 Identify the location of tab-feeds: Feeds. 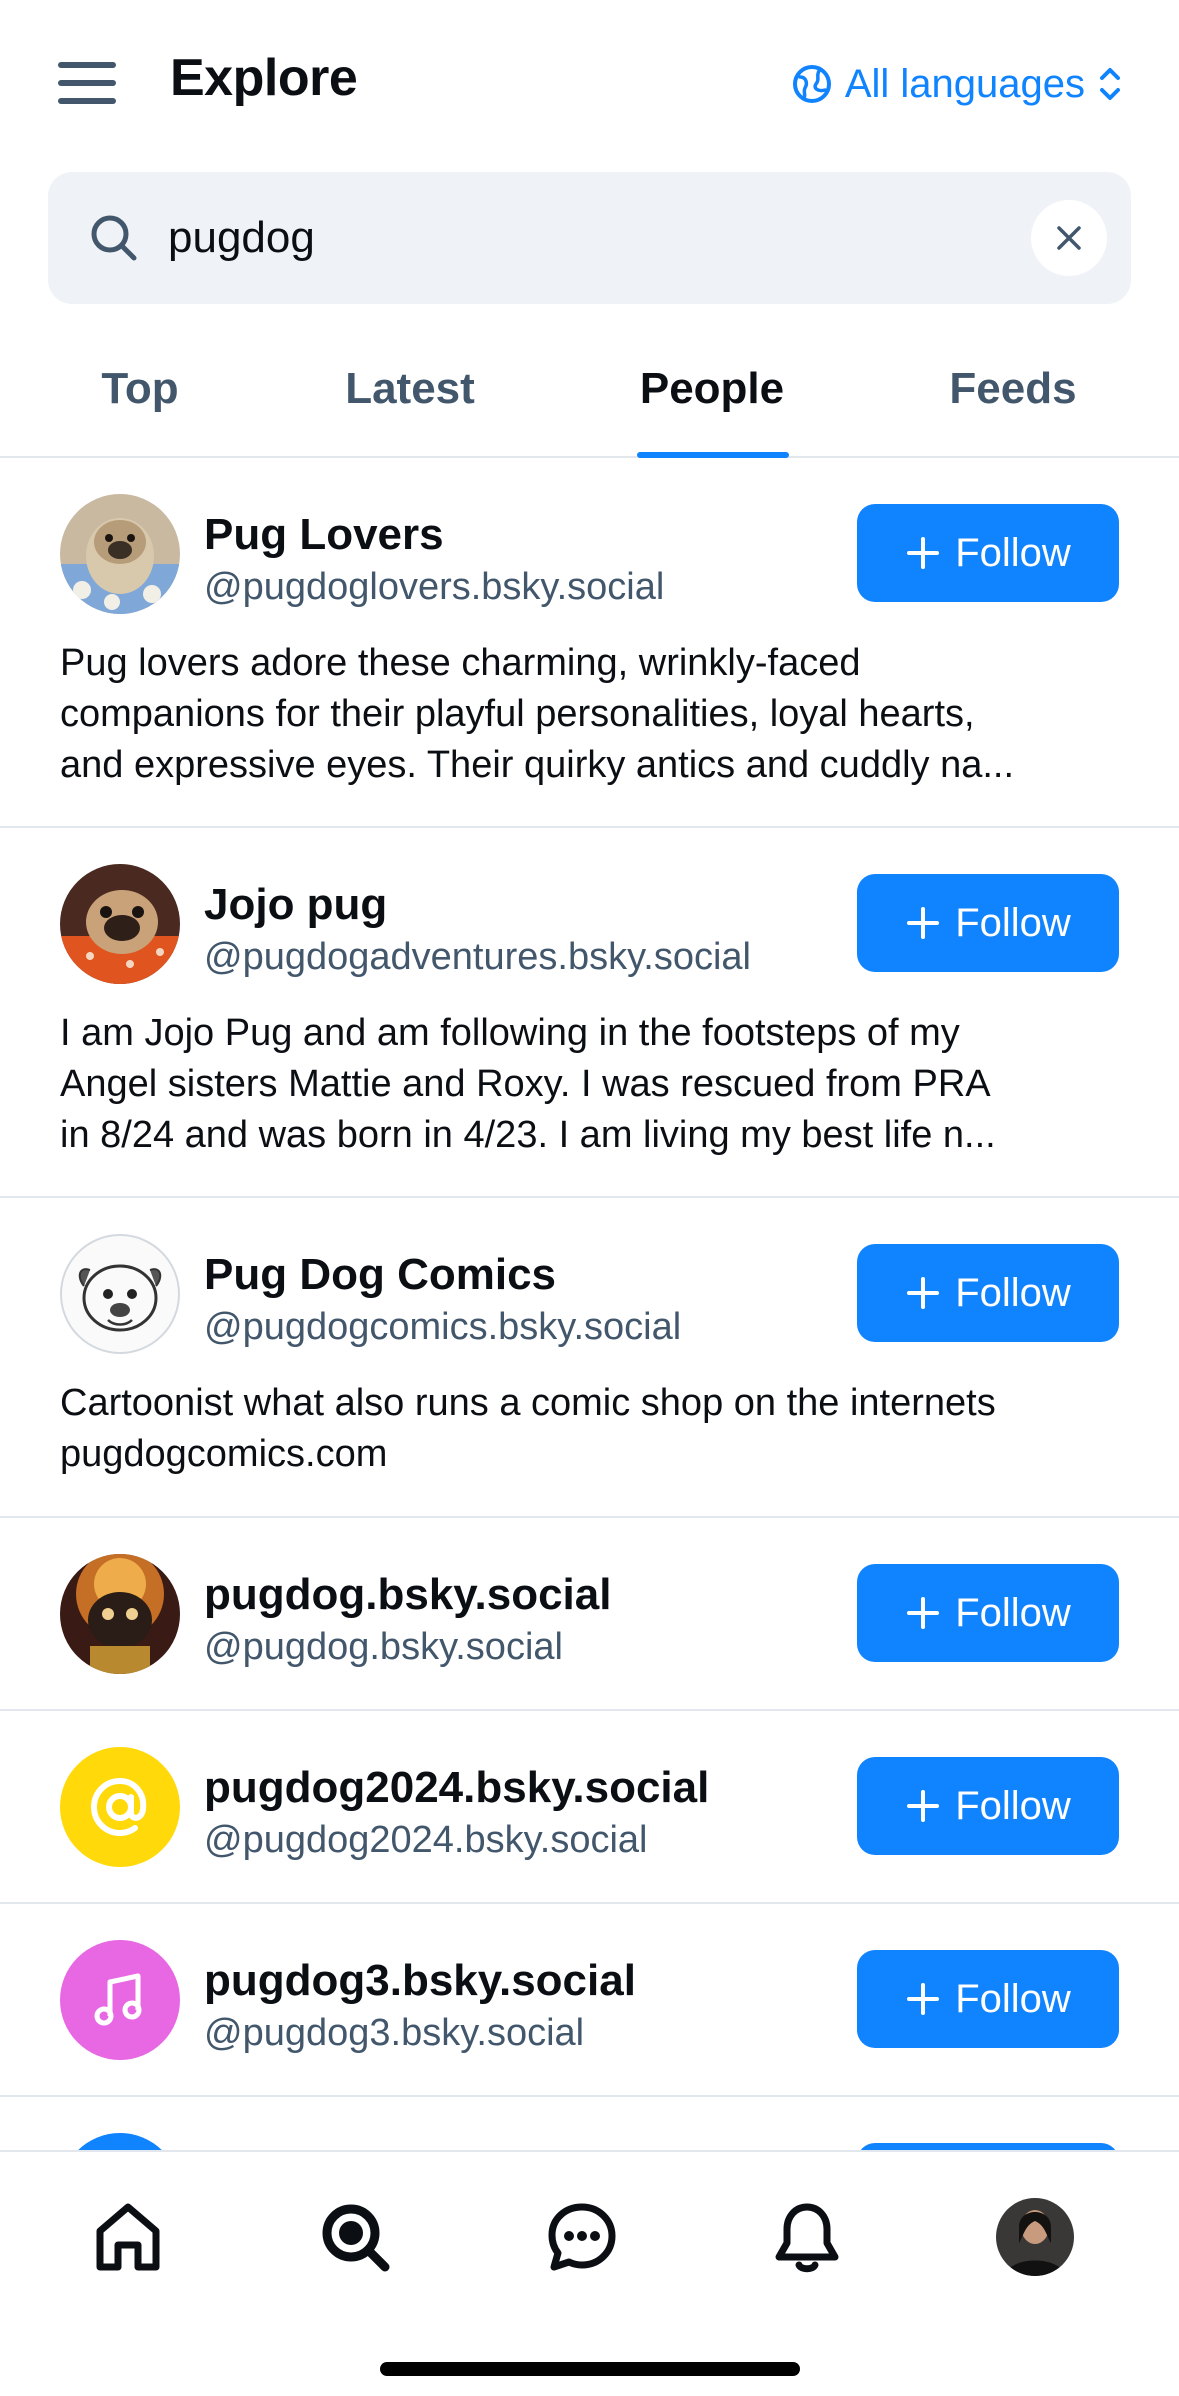
(1012, 389).